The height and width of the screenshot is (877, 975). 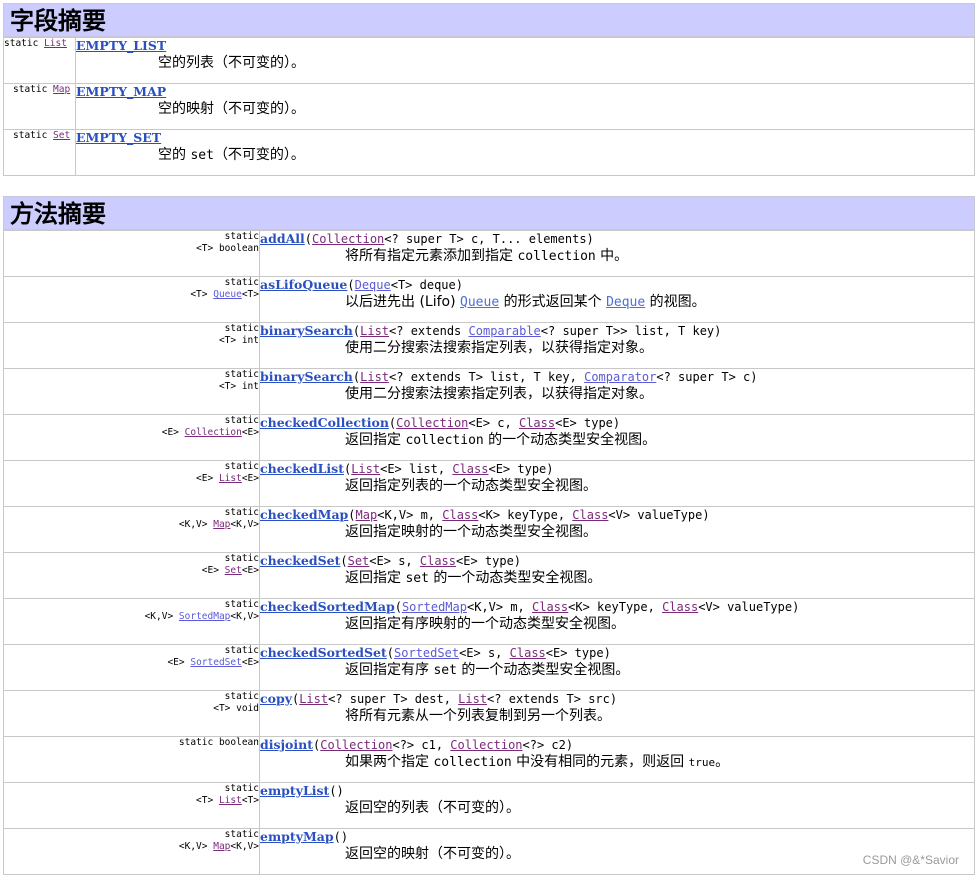 What do you see at coordinates (131, 299) in the screenshot?
I see `method-modifier: static <T> Queue<T>` at bounding box center [131, 299].